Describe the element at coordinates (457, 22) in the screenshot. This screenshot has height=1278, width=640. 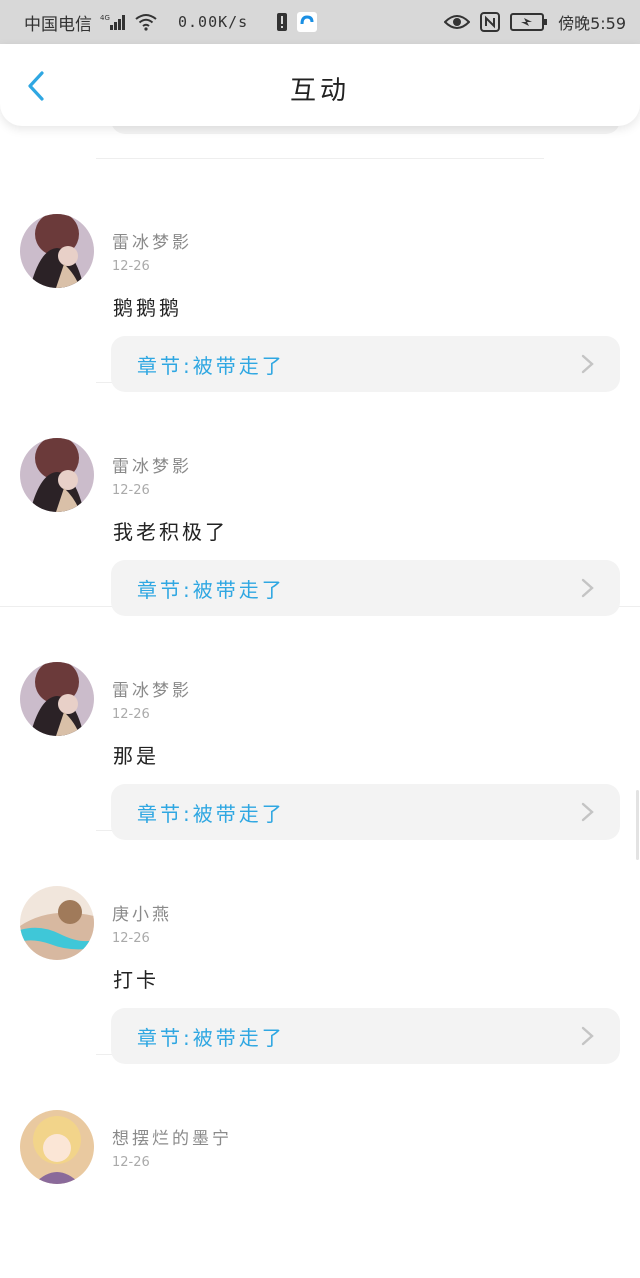
I see `eye-icon` at that location.